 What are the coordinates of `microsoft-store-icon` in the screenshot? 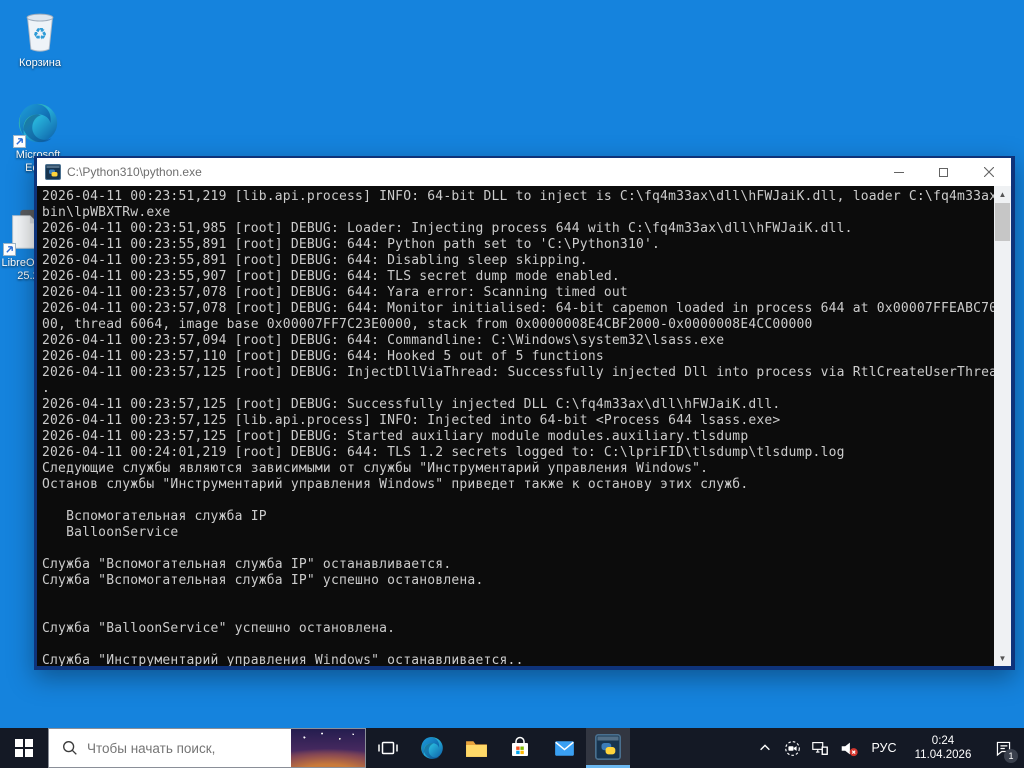 It's located at (520, 746).